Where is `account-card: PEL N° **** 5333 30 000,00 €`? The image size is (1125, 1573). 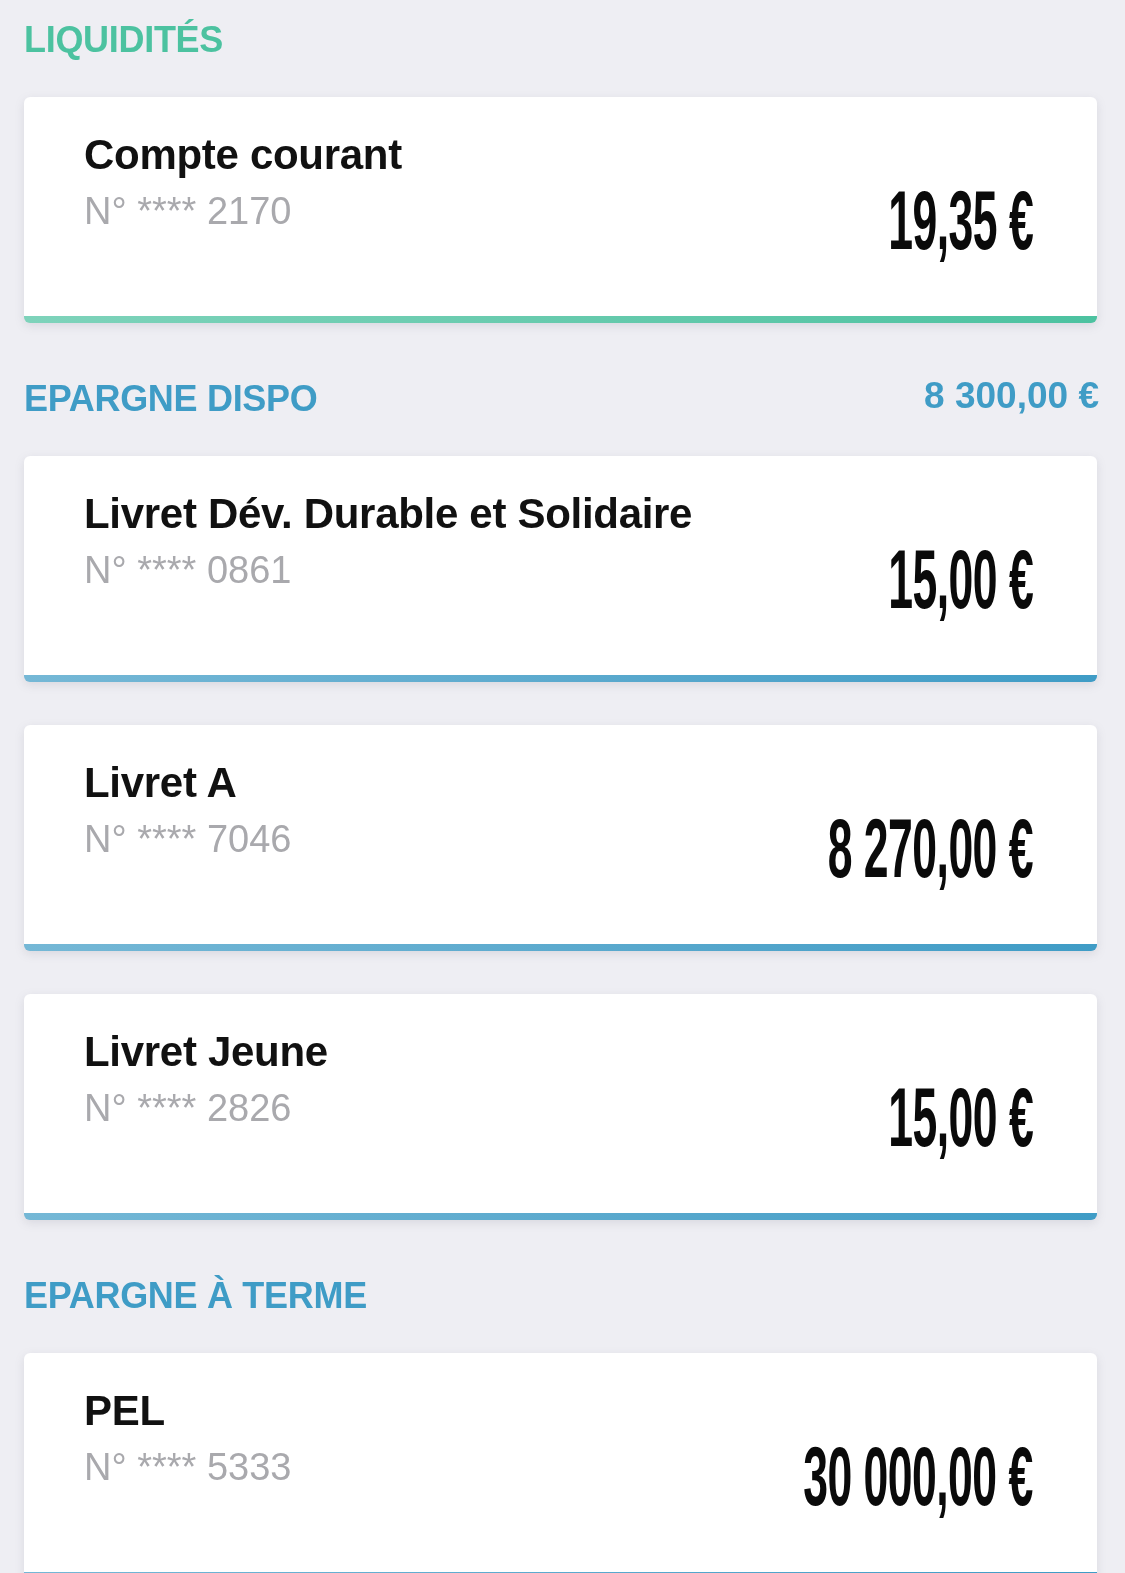 account-card: PEL N° **** 5333 30 000,00 € is located at coordinates (560, 1463).